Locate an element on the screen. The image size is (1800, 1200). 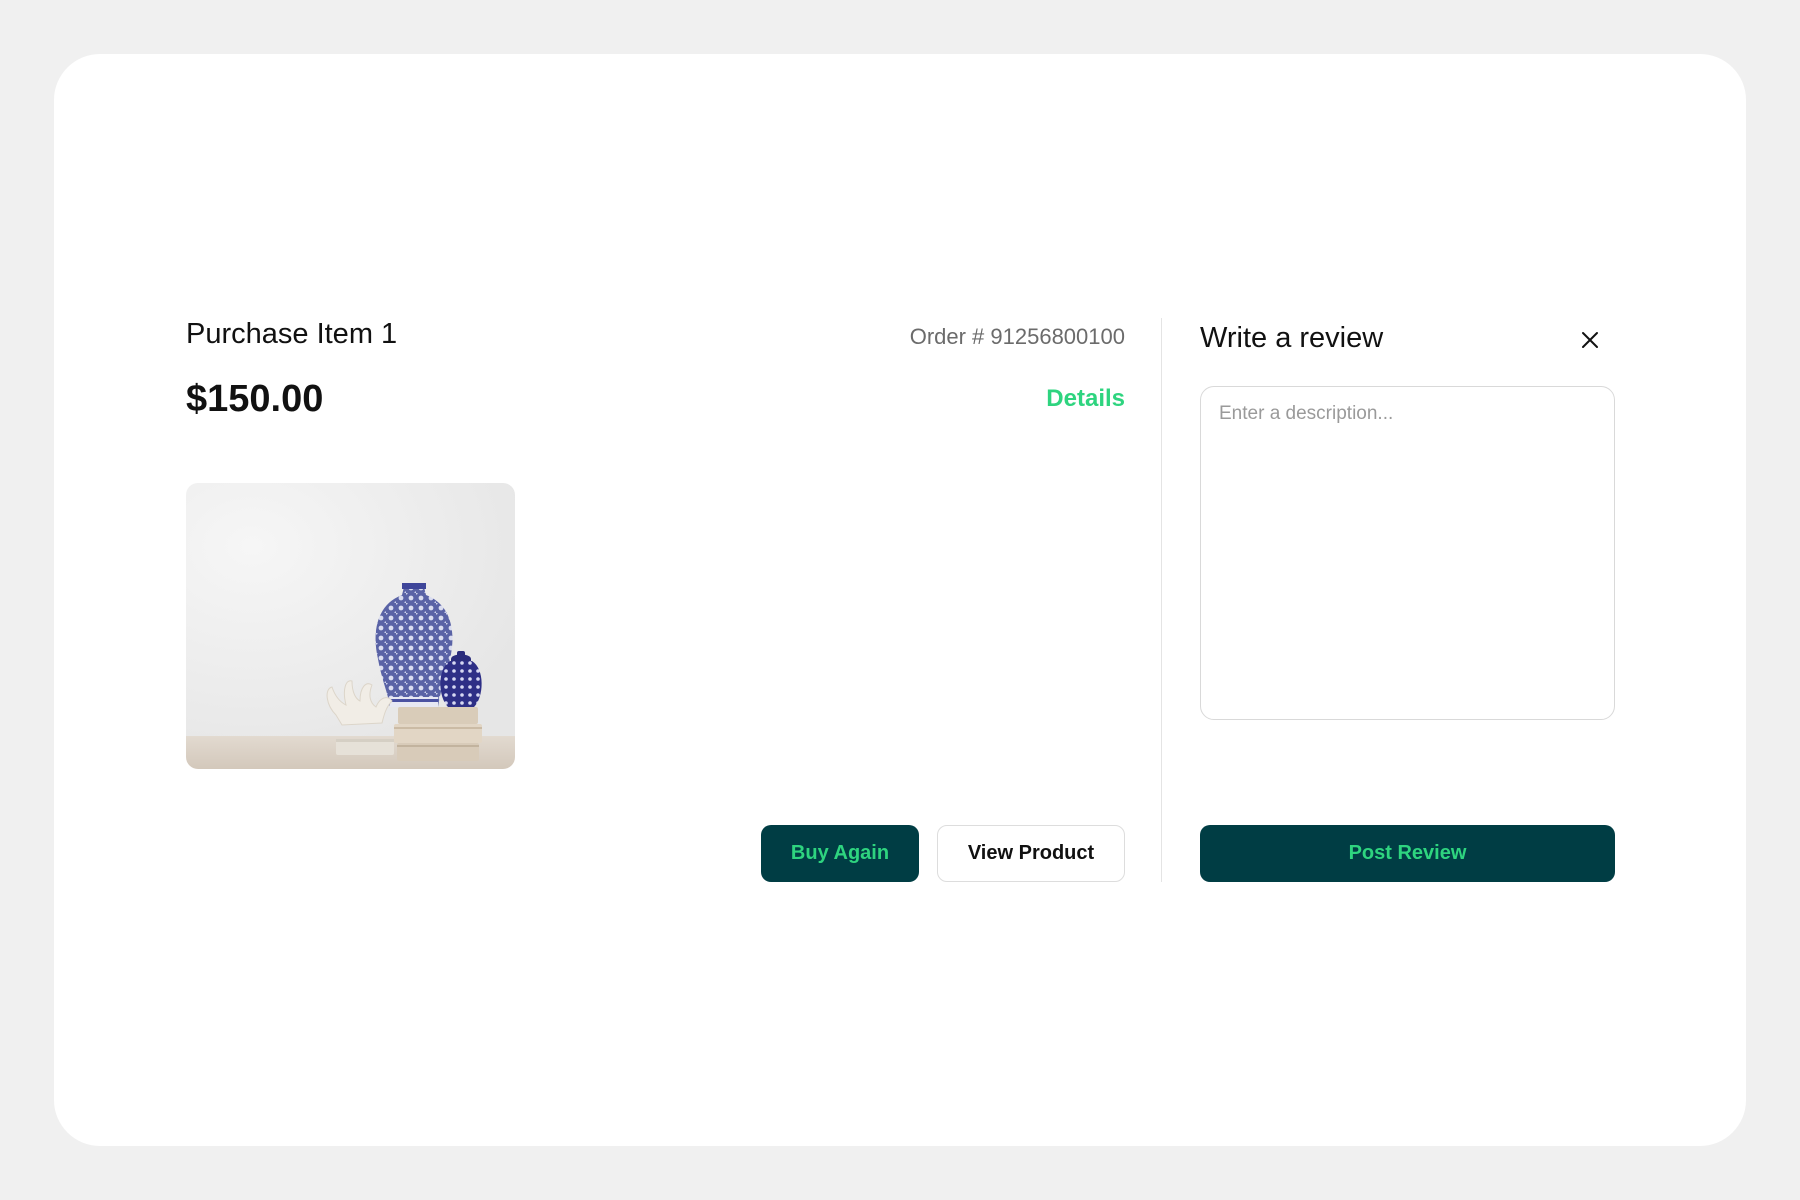
close-icon is located at coordinates (1590, 340).